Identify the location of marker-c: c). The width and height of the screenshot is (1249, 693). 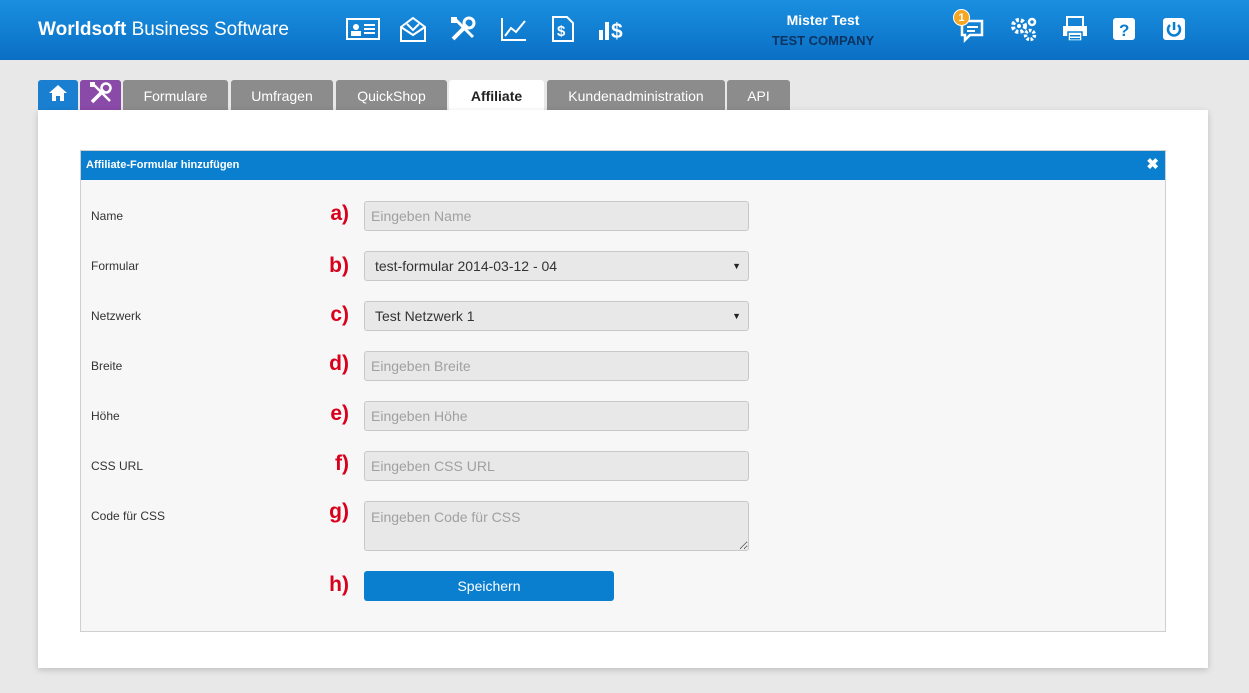
(339, 314).